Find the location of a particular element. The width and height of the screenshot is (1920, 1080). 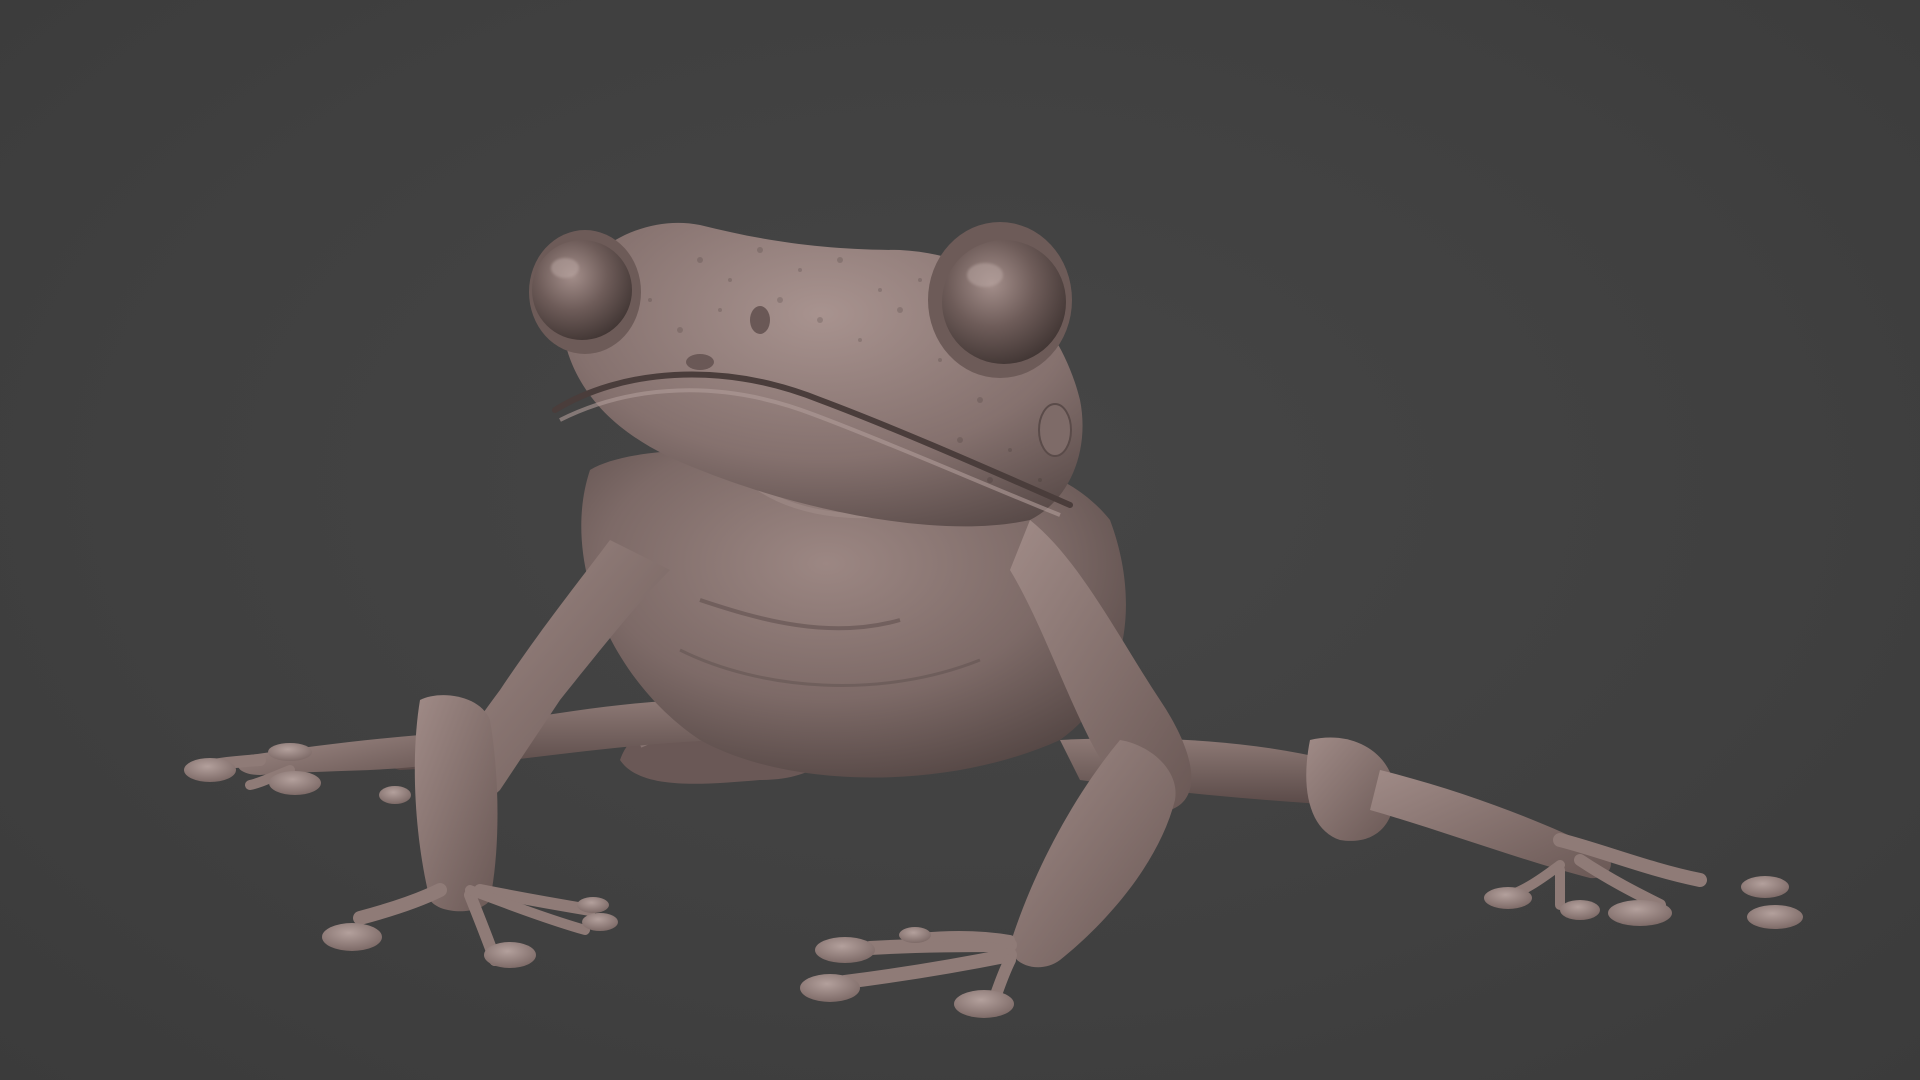

left-hind-foot is located at coordinates (307, 769).